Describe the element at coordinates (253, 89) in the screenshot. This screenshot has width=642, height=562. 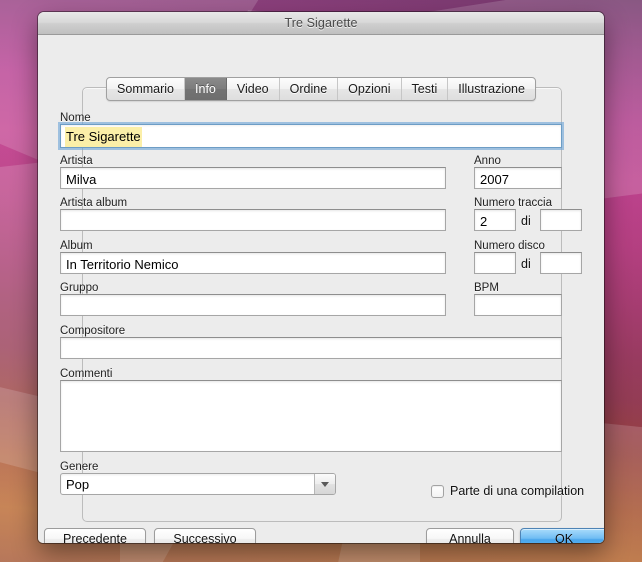
I see `tab-video: Video` at that location.